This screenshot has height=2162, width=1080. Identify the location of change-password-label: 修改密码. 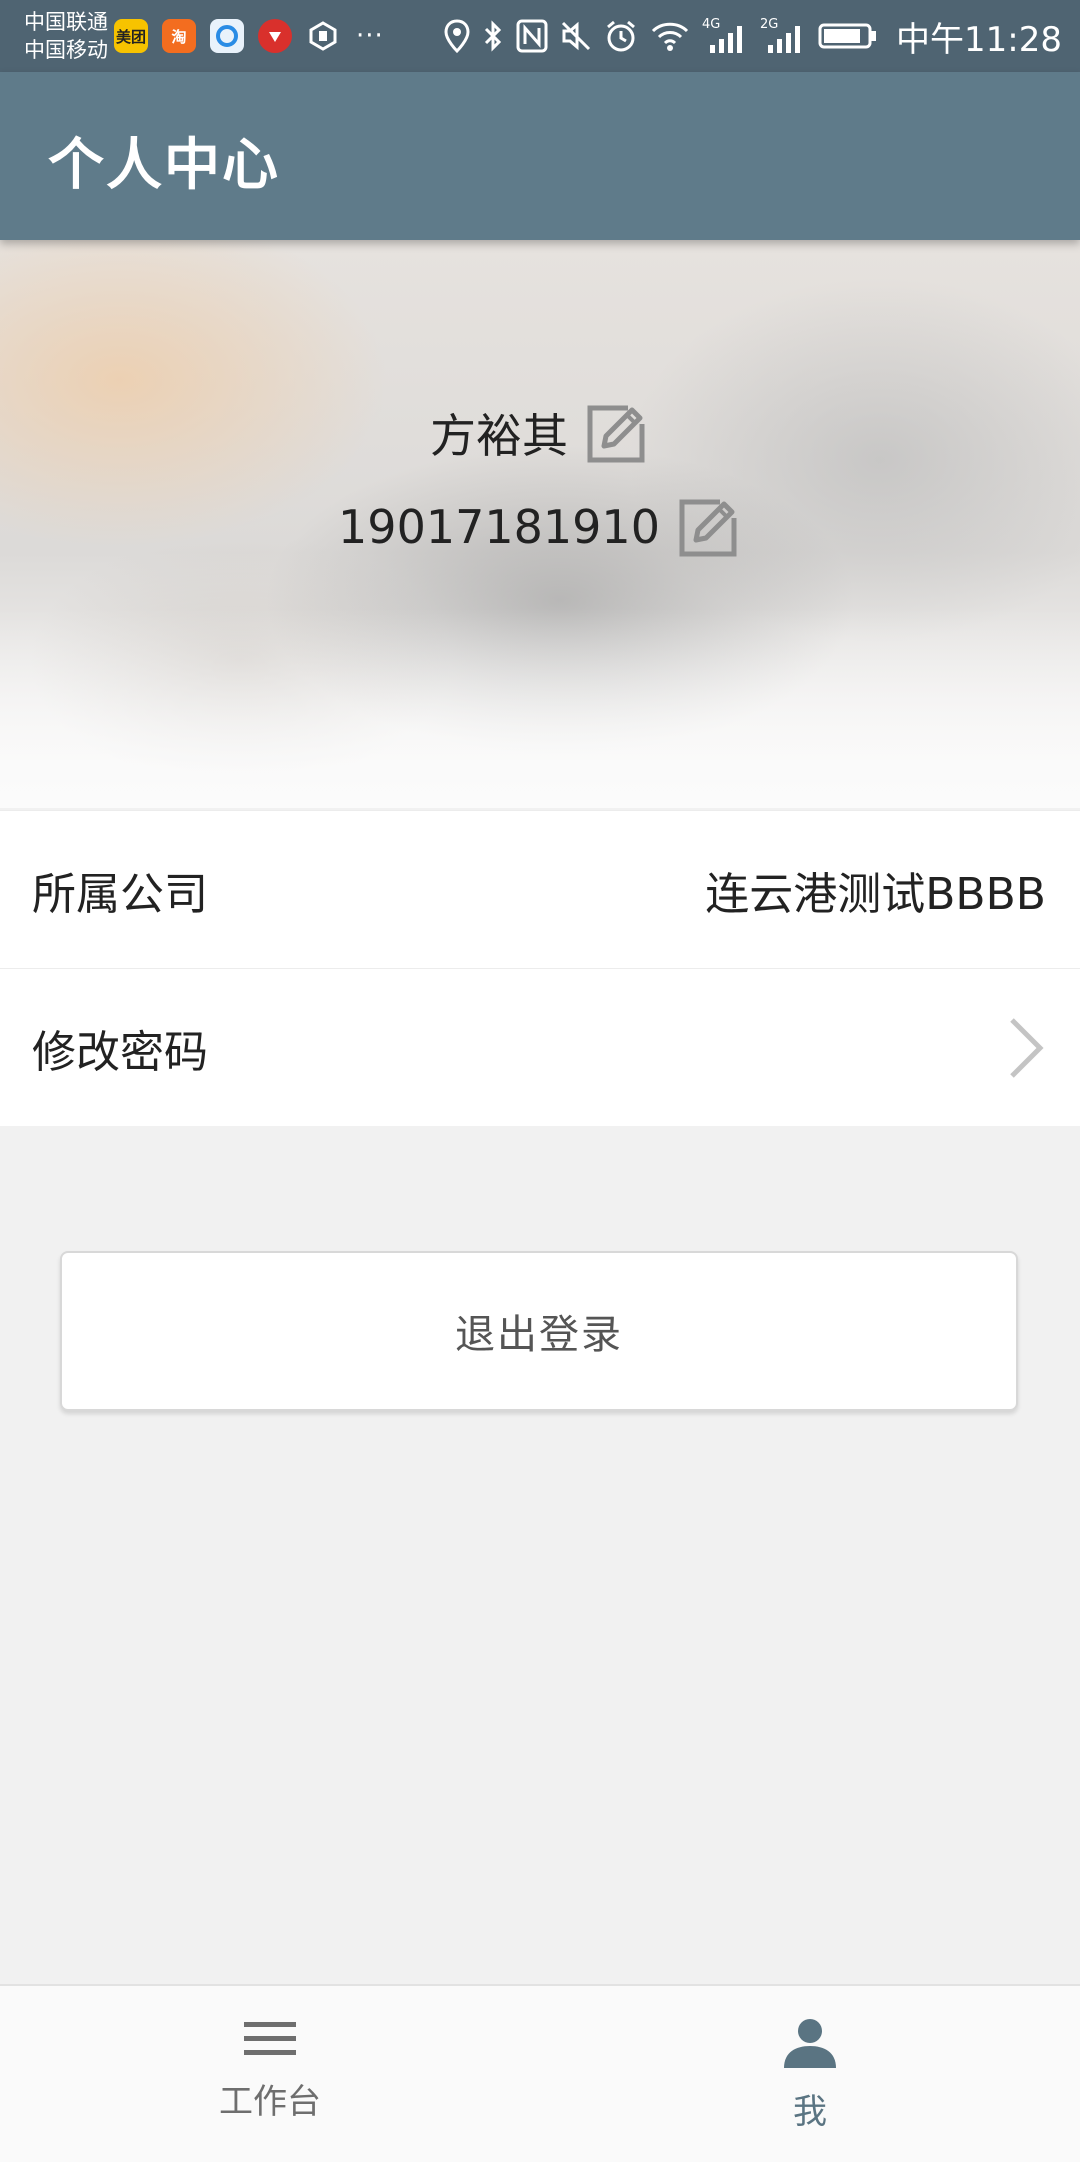
(120, 1052).